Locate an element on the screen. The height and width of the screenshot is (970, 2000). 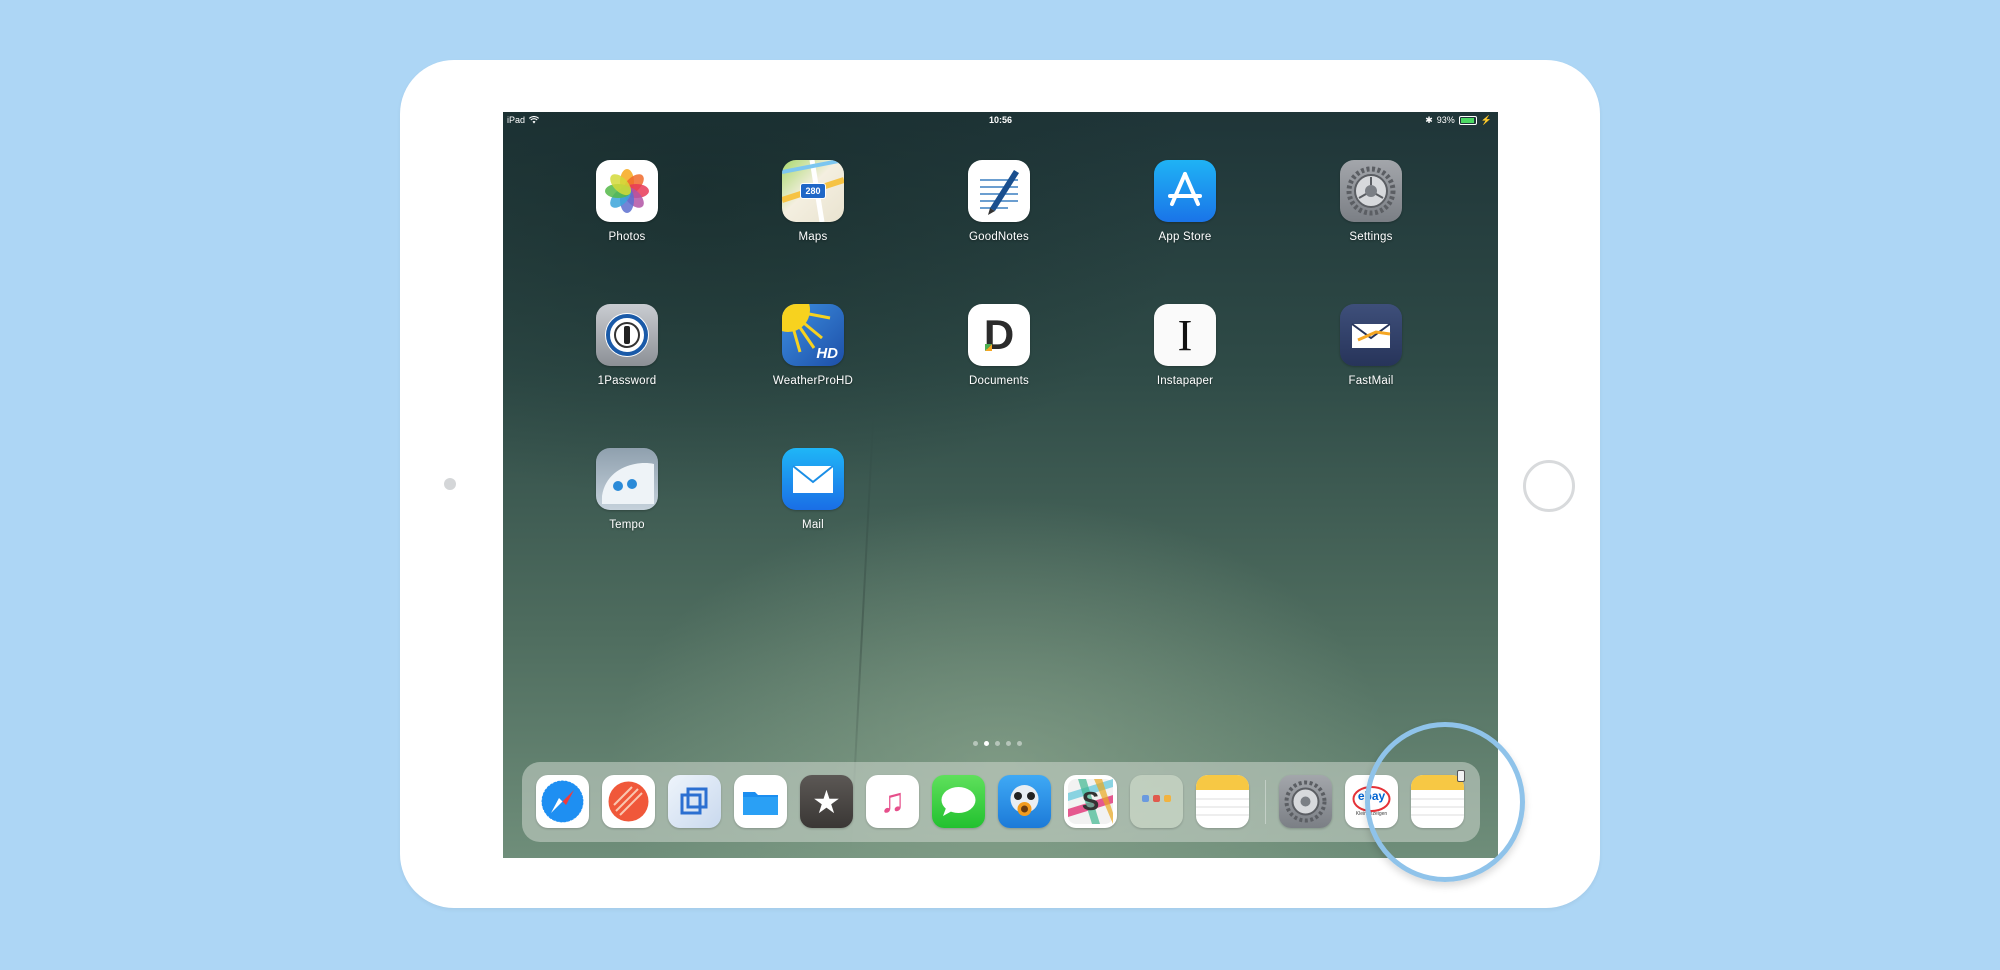
maps-badge: 280 is located at coordinates (813, 191).